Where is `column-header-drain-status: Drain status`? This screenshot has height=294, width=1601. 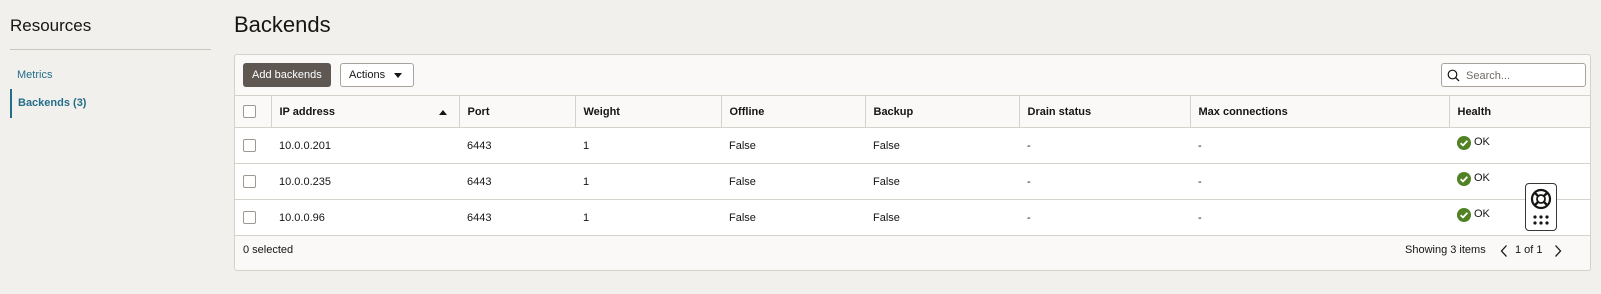 column-header-drain-status: Drain status is located at coordinates (1105, 111).